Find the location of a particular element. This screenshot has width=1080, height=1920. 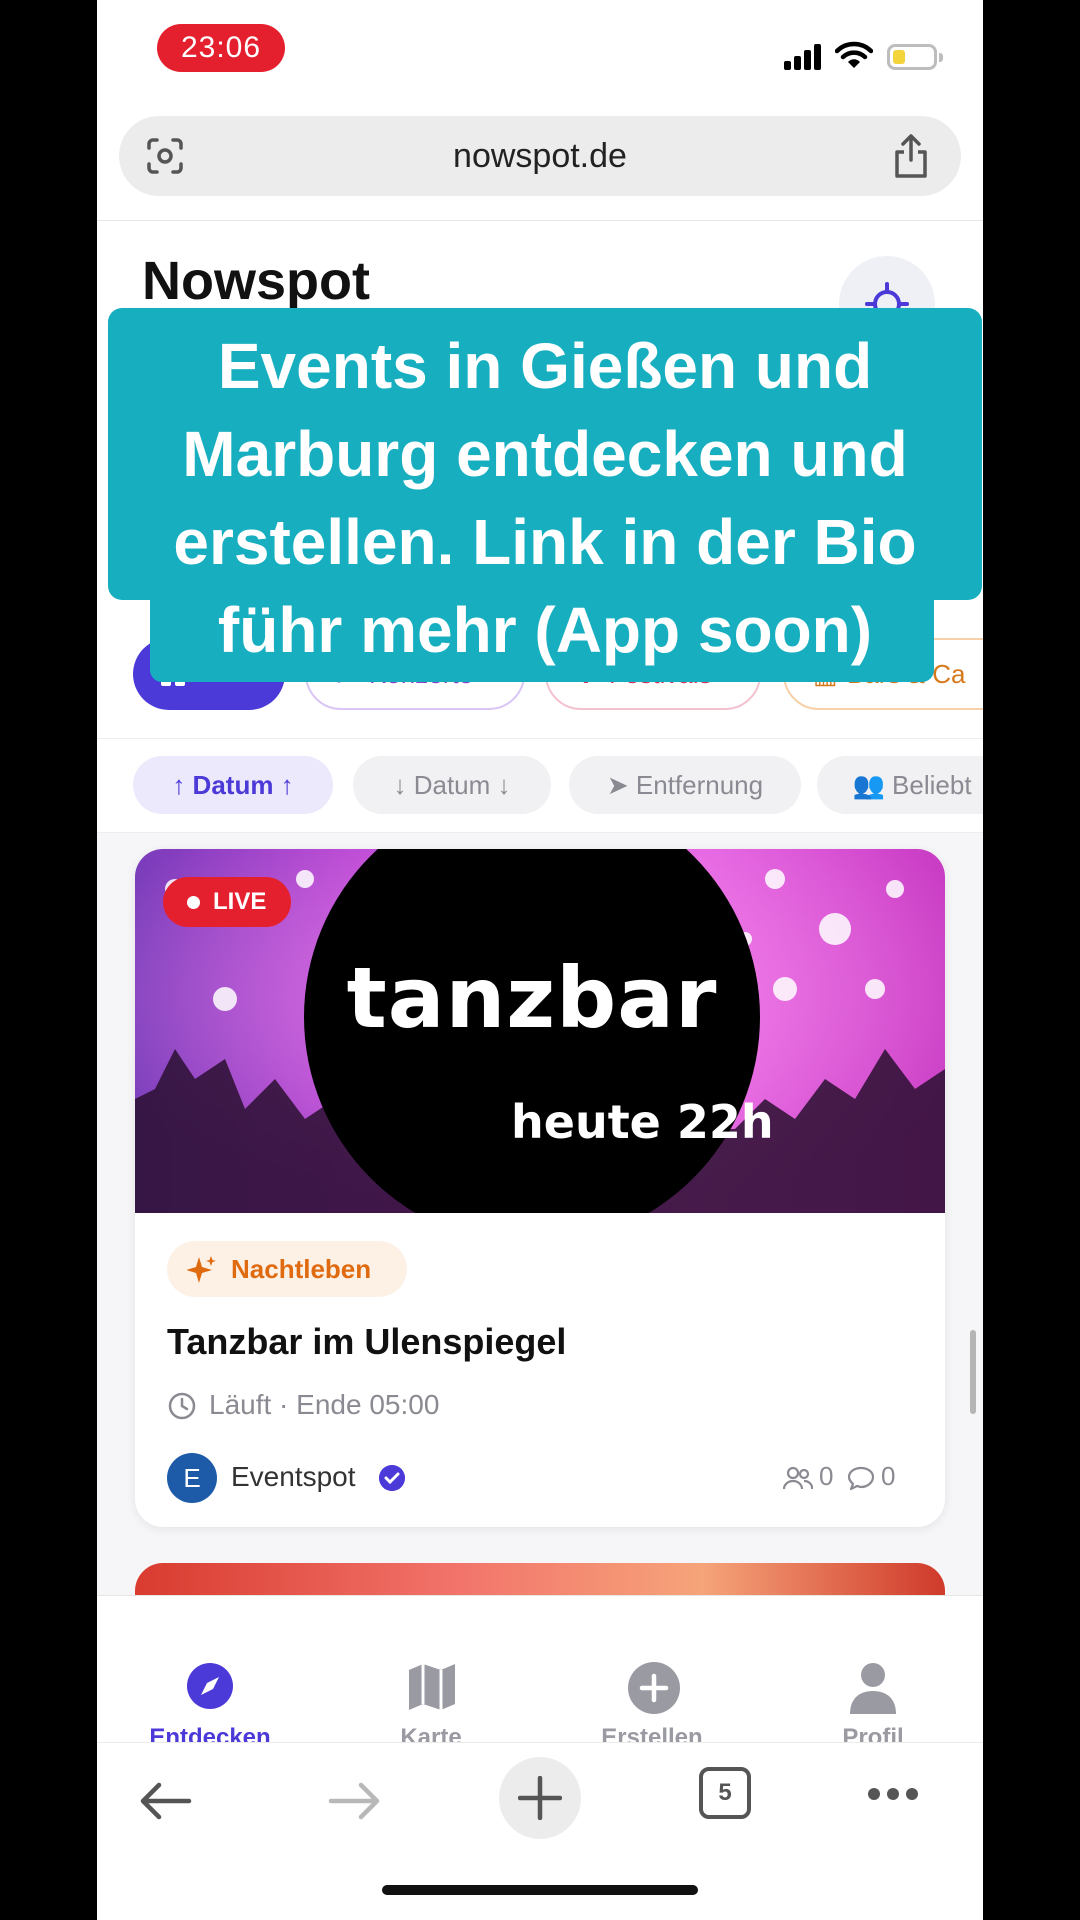

people-icon: 👥 is located at coordinates (872, 785).